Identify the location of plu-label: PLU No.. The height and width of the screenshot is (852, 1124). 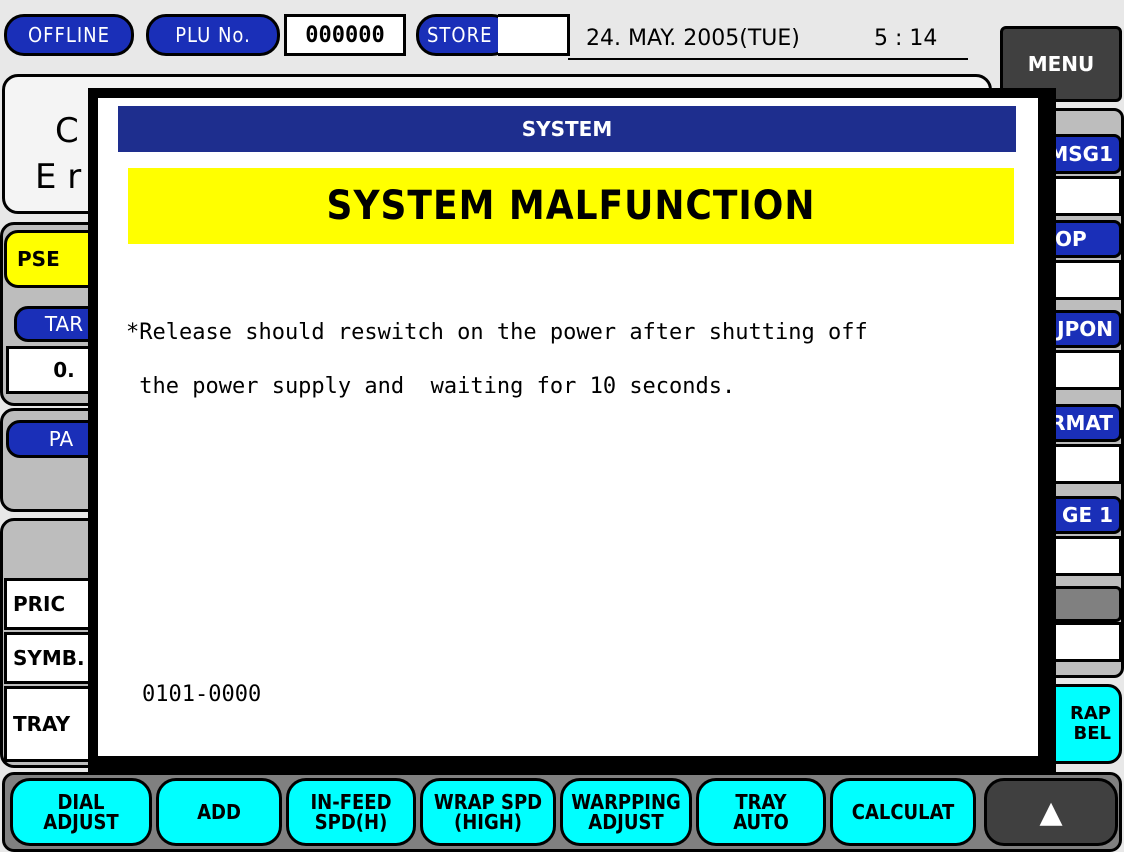
(213, 35).